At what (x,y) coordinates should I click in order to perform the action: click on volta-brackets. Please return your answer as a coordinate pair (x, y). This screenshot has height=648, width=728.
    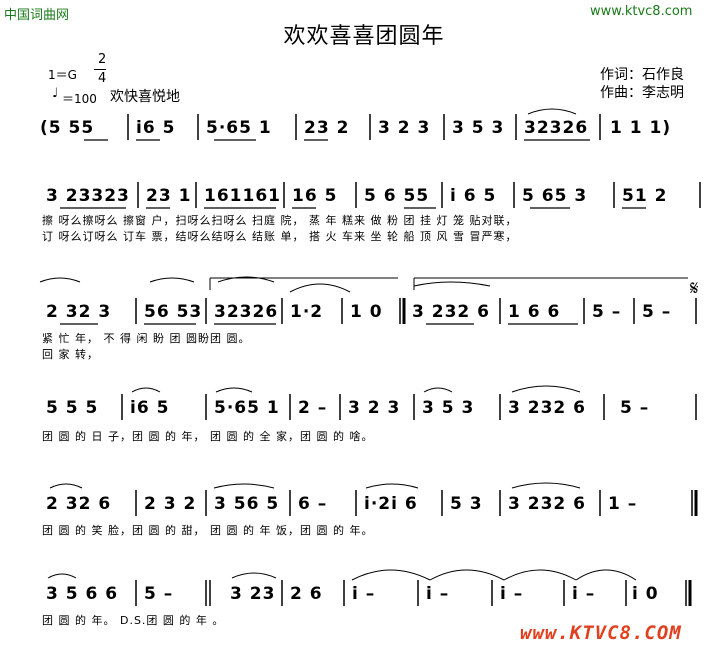
    Looking at the image, I should click on (448, 283).